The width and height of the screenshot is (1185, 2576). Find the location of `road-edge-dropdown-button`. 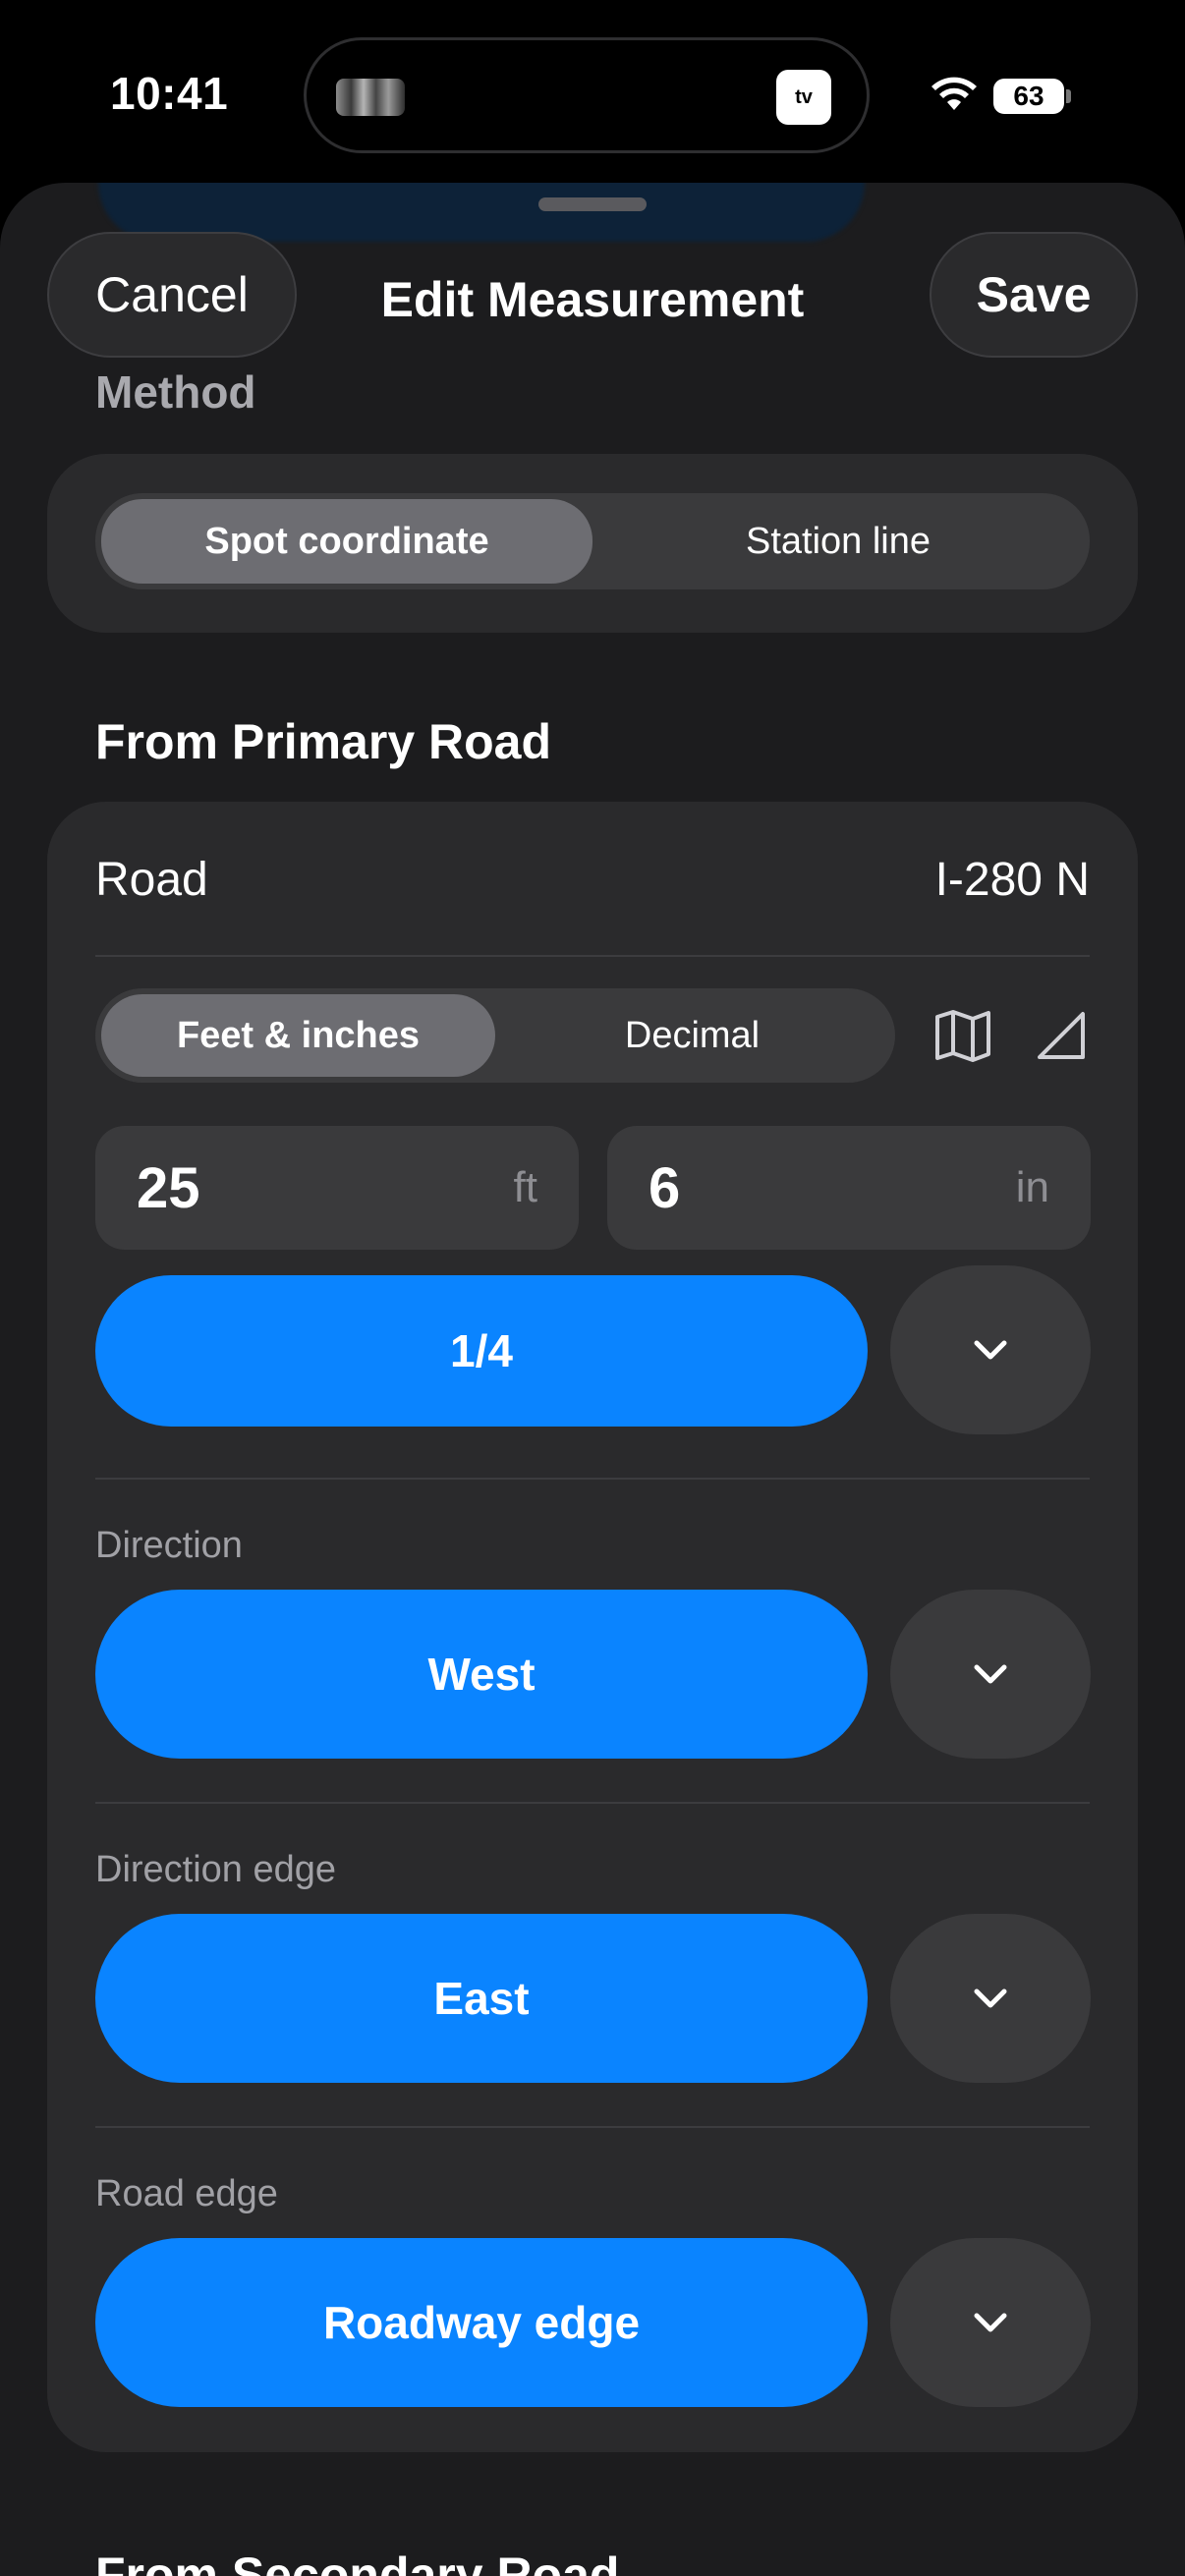

road-edge-dropdown-button is located at coordinates (991, 2322).